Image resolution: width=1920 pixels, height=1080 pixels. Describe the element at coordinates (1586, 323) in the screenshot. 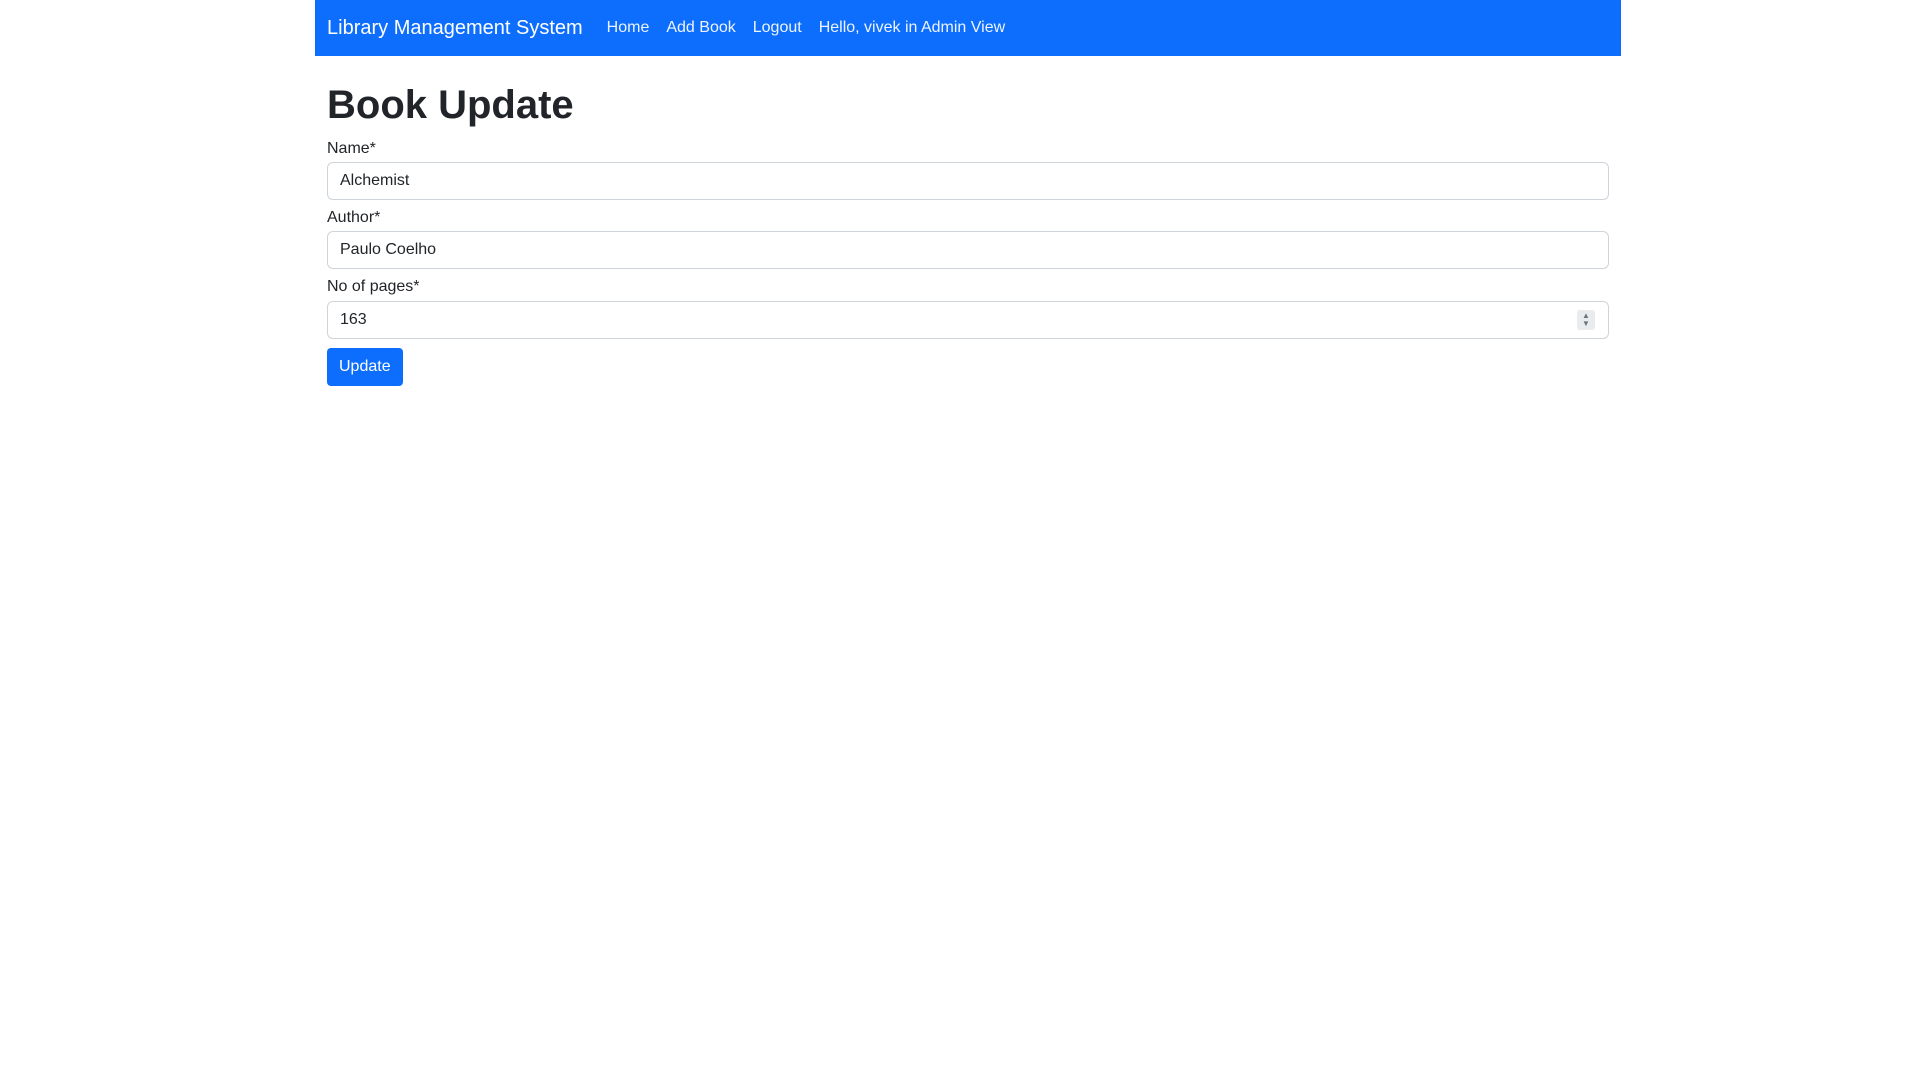

I see `chevron-down-icon: ▼` at that location.